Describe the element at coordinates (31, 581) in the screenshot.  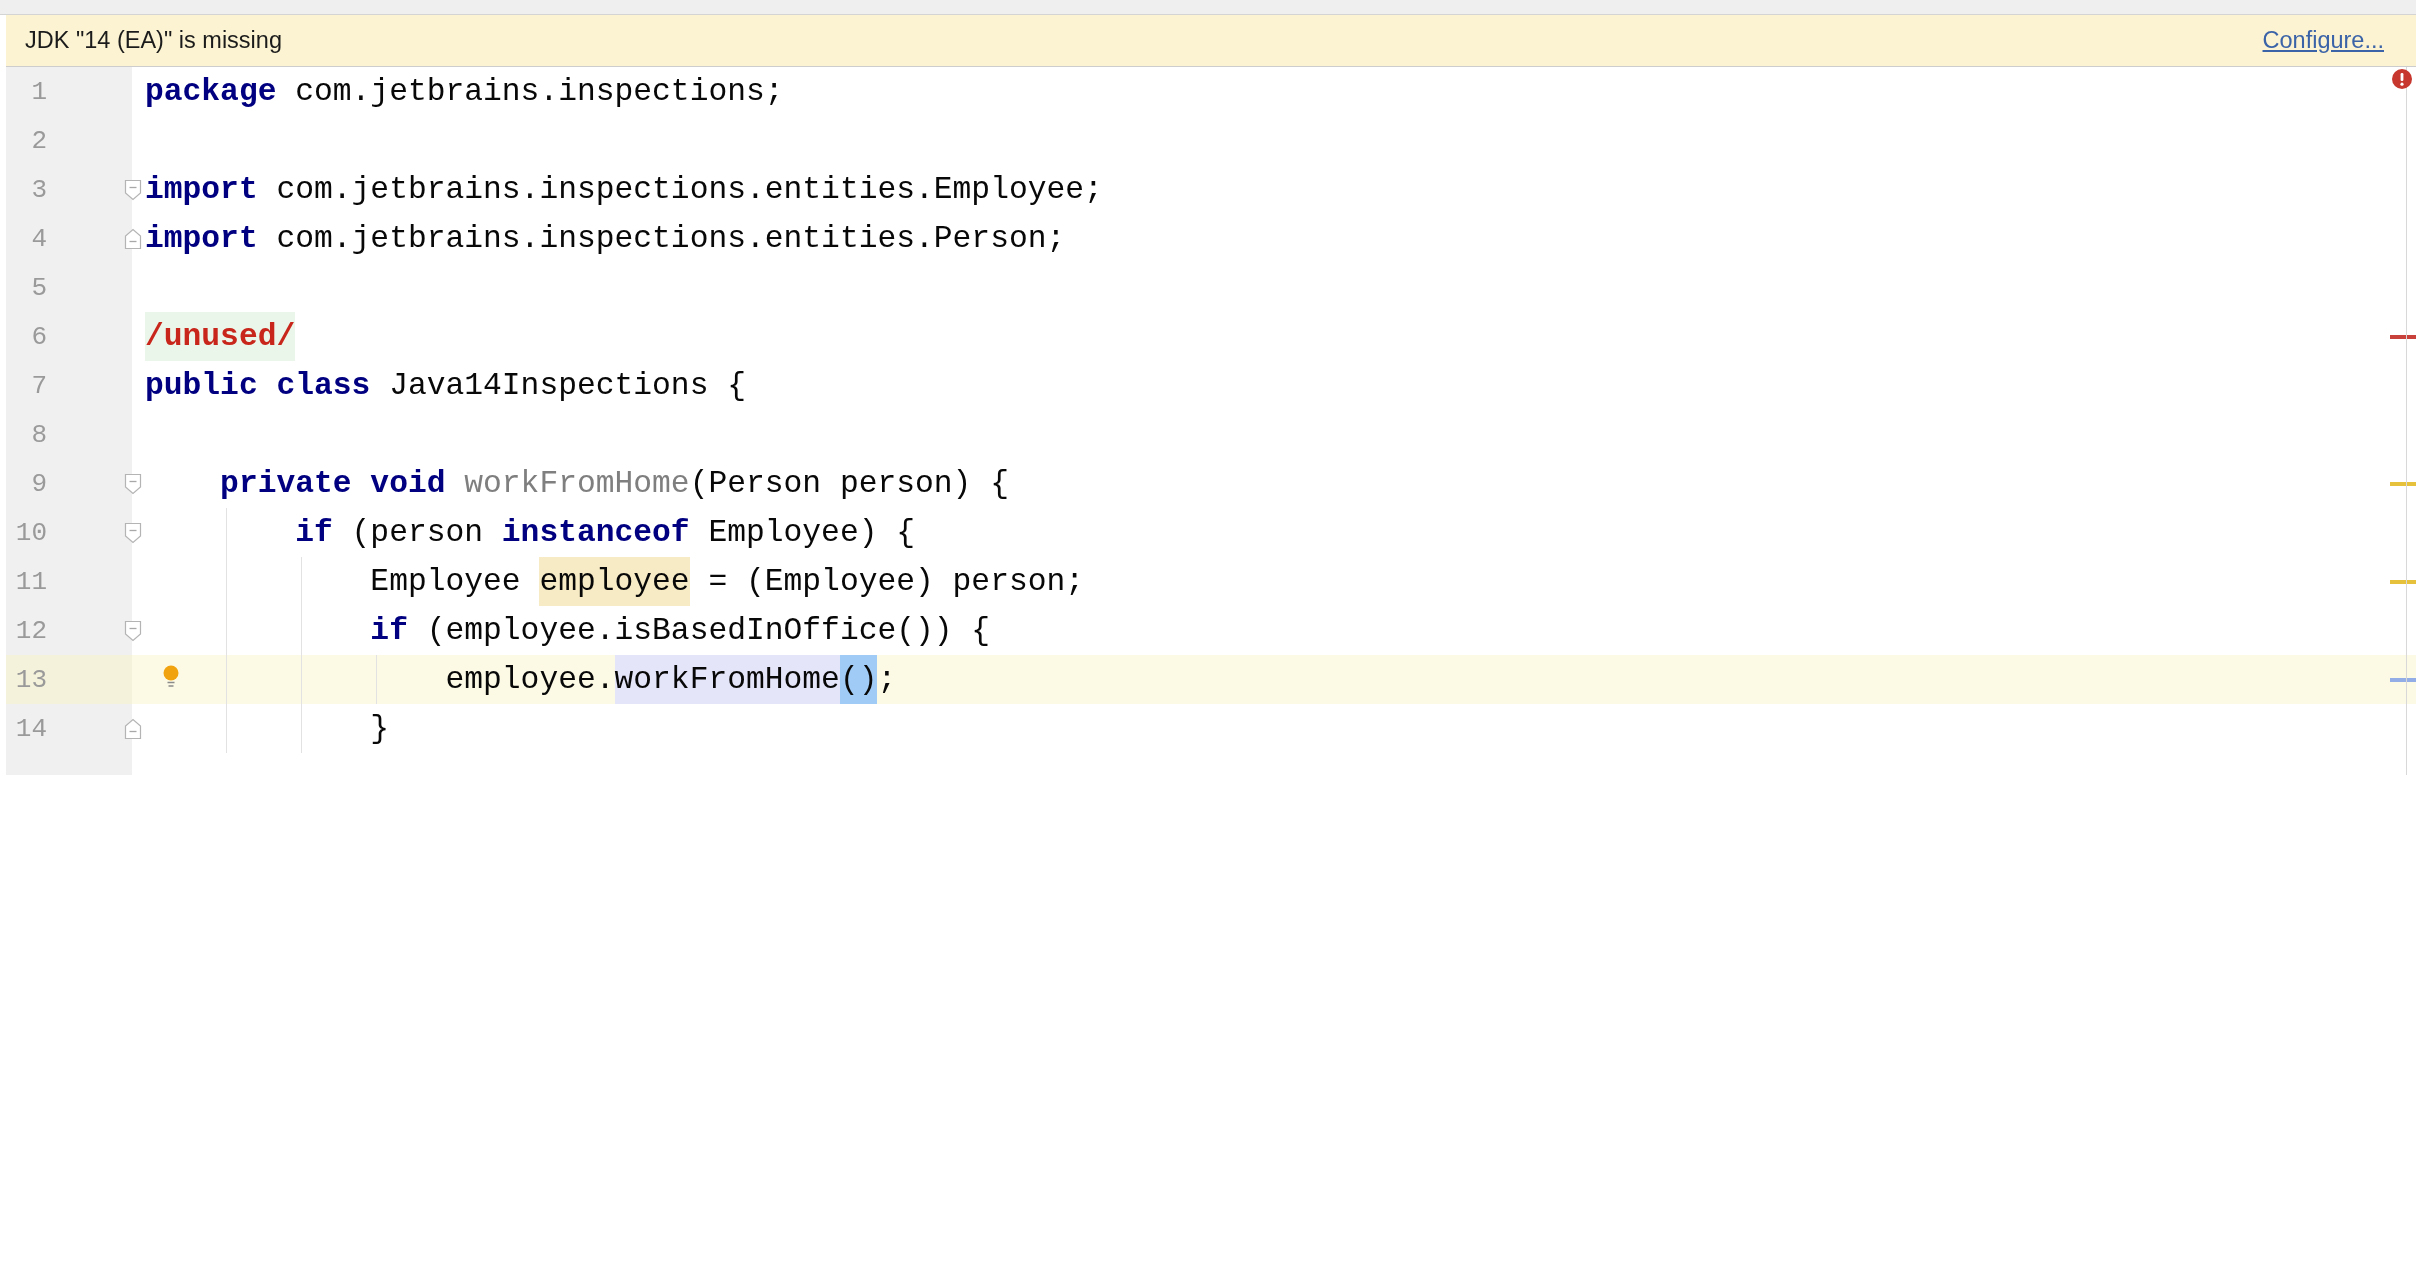
I see `line-number: 11` at that location.